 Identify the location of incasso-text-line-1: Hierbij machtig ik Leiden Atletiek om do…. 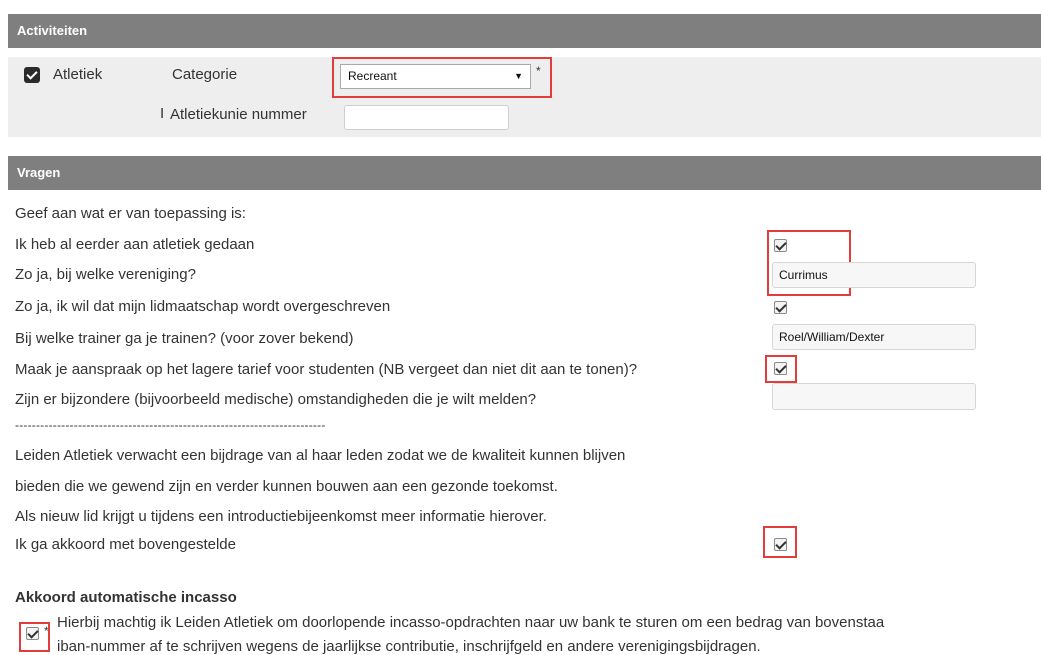
(471, 622).